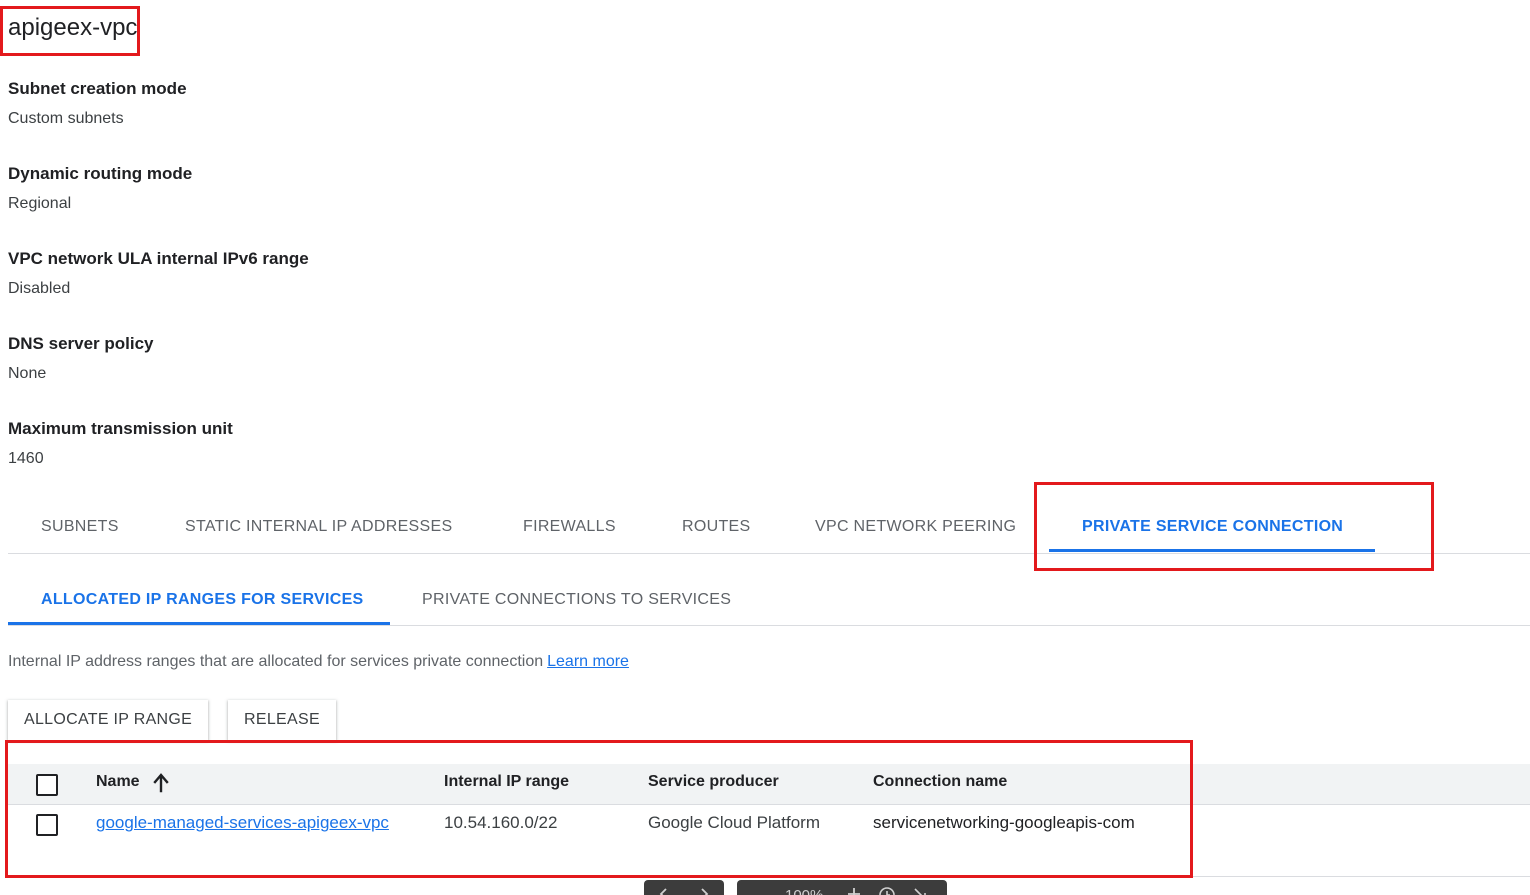 The width and height of the screenshot is (1530, 895). Describe the element at coordinates (588, 661) in the screenshot. I see `learn-more-link: Learn more` at that location.